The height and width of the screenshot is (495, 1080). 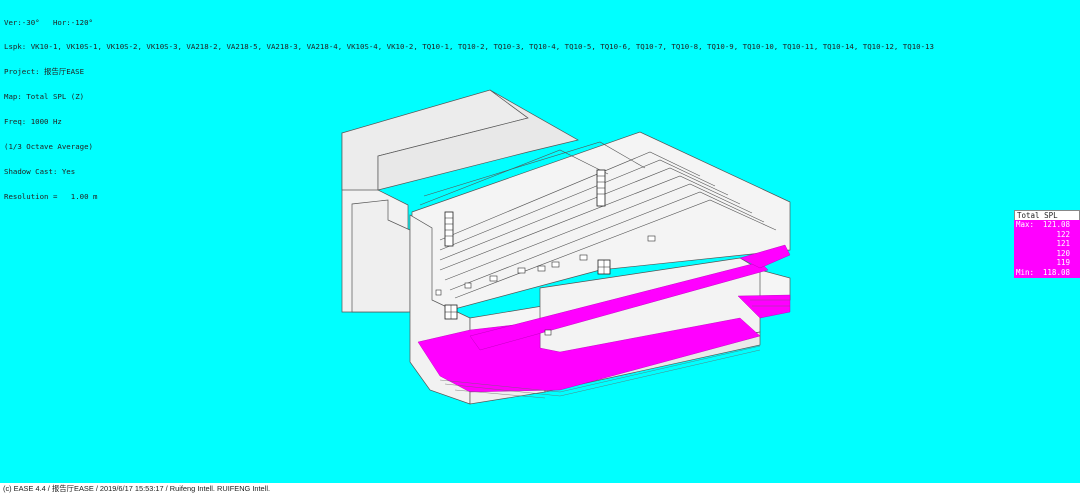 I want to click on speaker-array-left, so click(x=449, y=229).